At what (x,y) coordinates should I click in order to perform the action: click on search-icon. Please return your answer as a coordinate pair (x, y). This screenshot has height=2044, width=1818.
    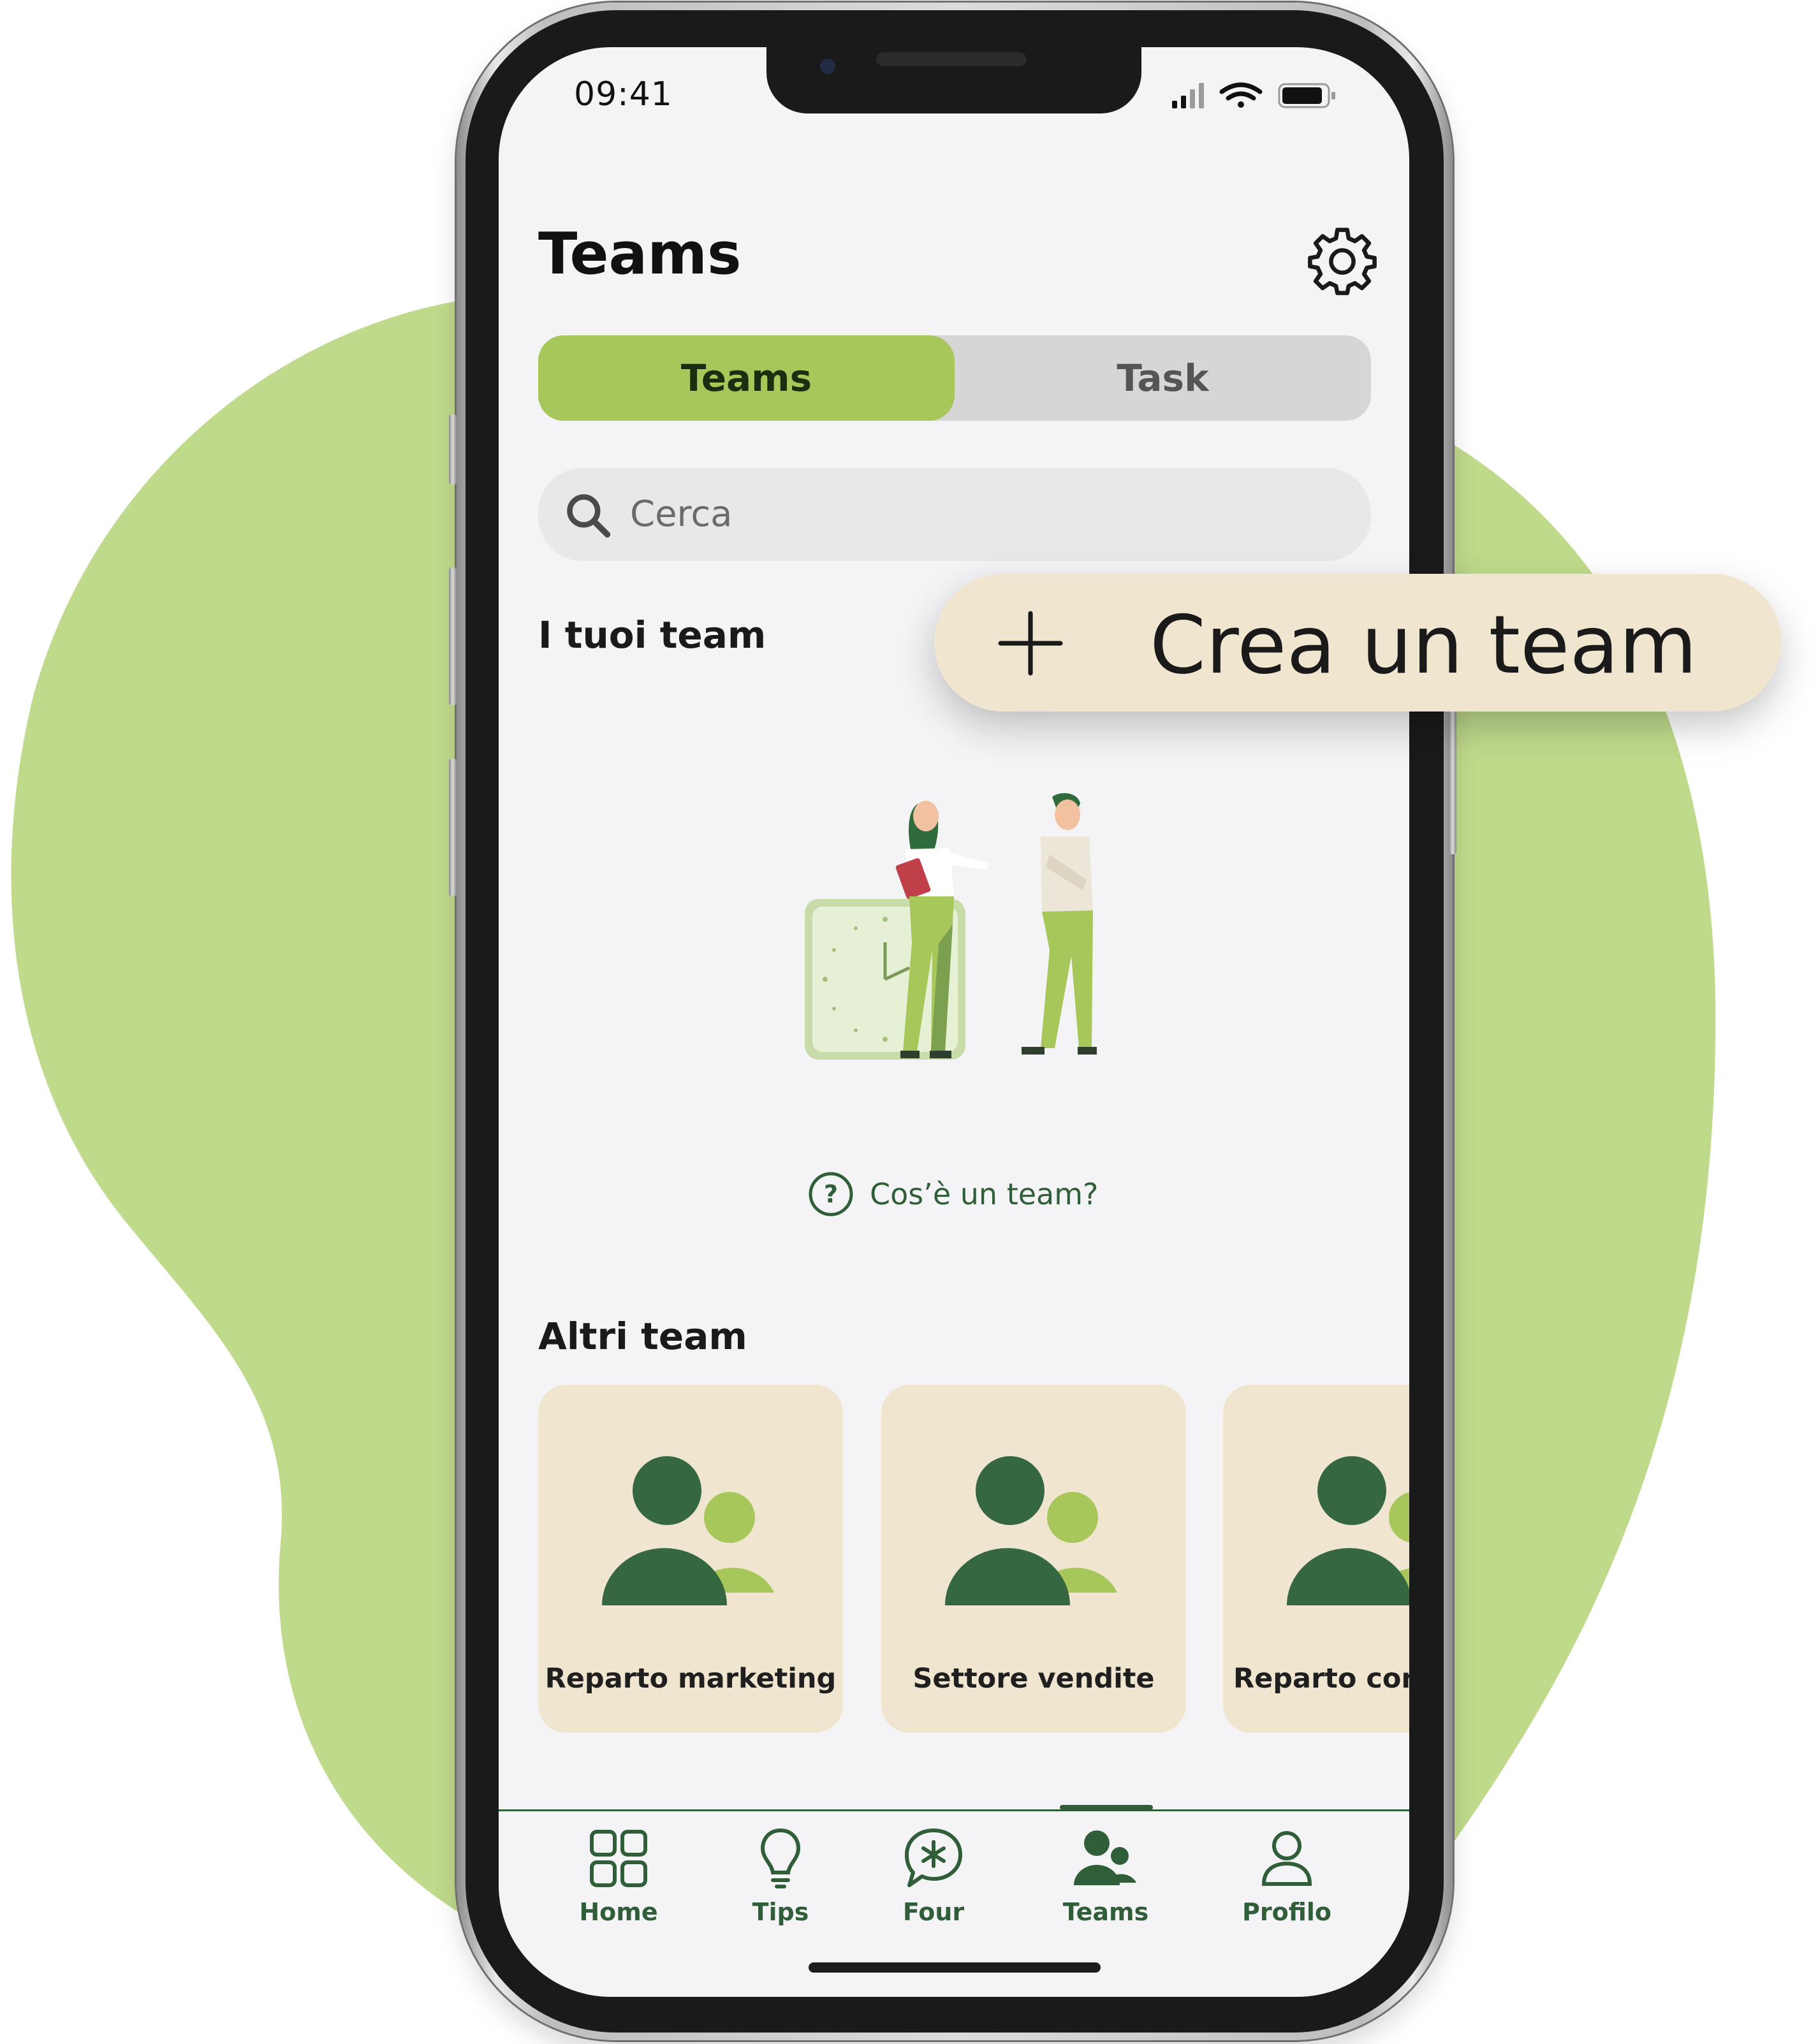
    Looking at the image, I should click on (589, 516).